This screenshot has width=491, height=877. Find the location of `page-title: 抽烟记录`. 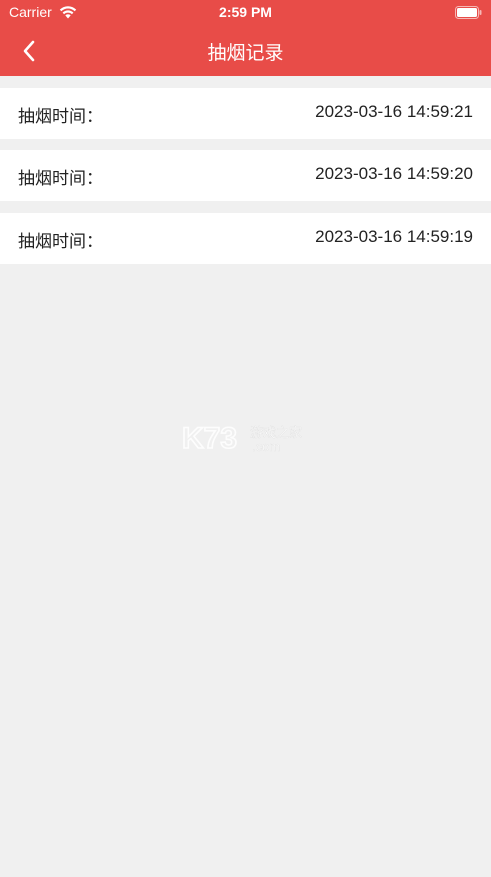

page-title: 抽烟记录 is located at coordinates (245, 53).